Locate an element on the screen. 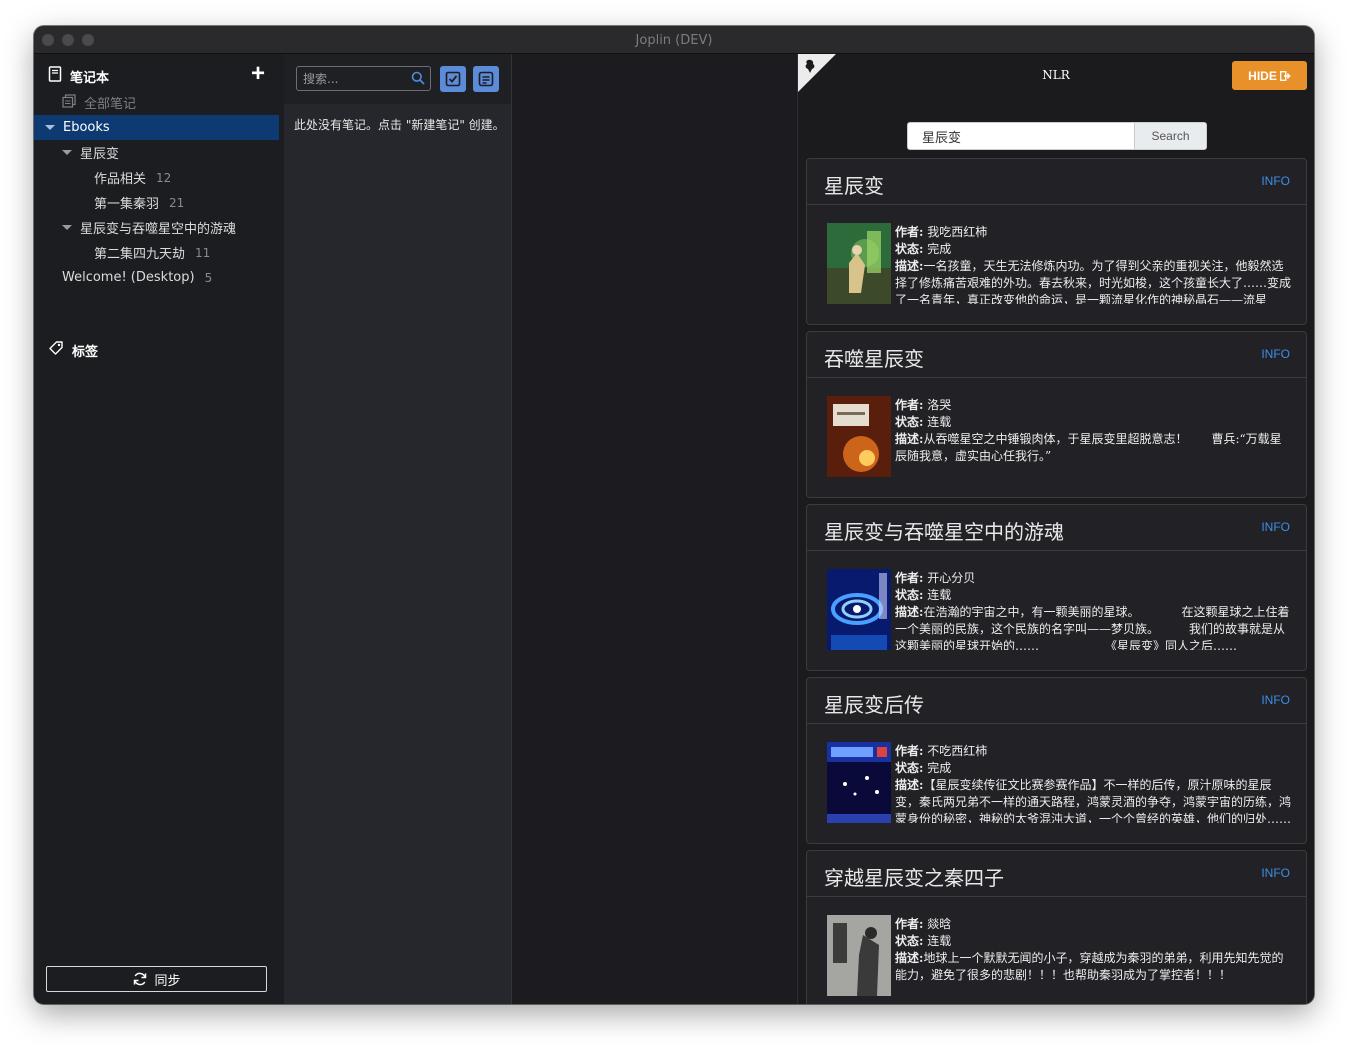 Image resolution: width=1348 pixels, height=1046 pixels. book-card-header: 星辰变与吞噬星空中的游魂 INFO is located at coordinates (1056, 528).